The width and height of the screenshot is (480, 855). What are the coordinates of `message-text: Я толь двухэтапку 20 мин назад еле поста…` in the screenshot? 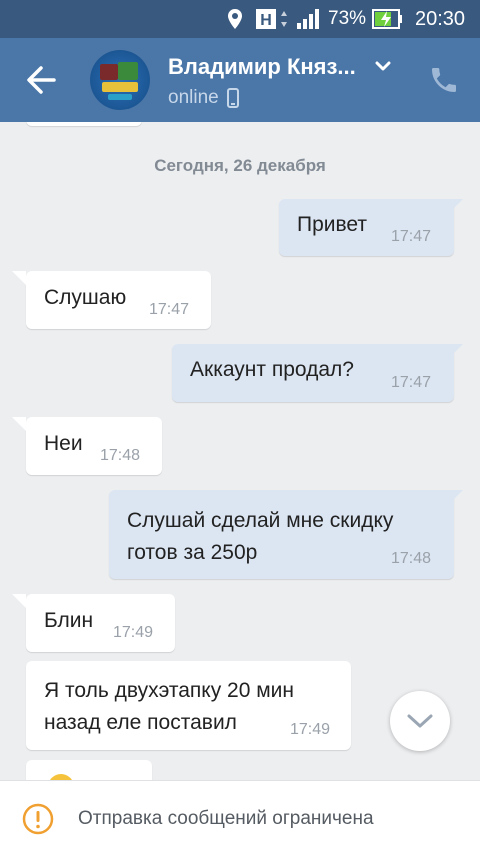 It's located at (169, 706).